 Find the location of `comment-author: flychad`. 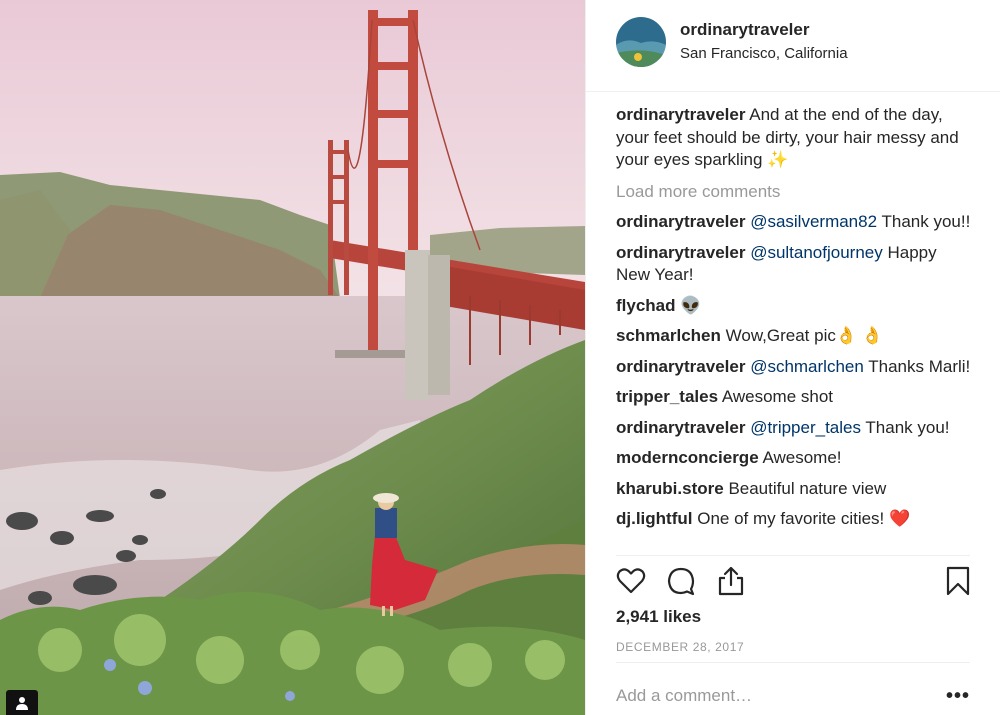

comment-author: flychad is located at coordinates (646, 305).